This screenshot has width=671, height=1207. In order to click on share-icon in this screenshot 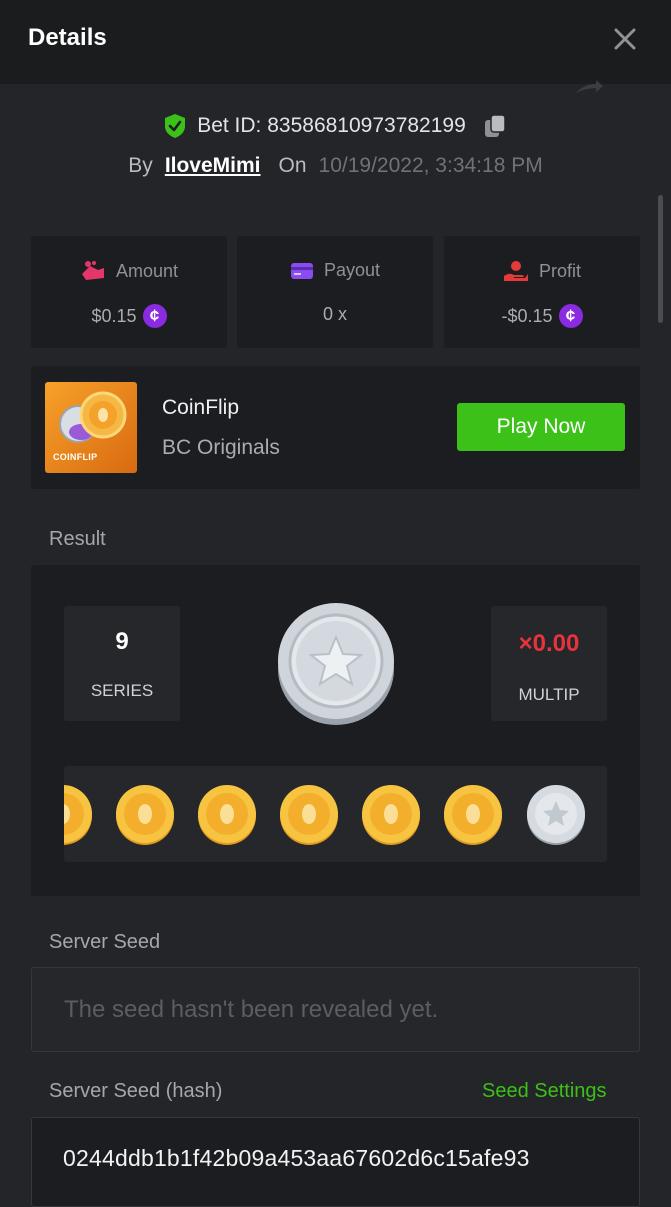, I will do `click(589, 87)`.